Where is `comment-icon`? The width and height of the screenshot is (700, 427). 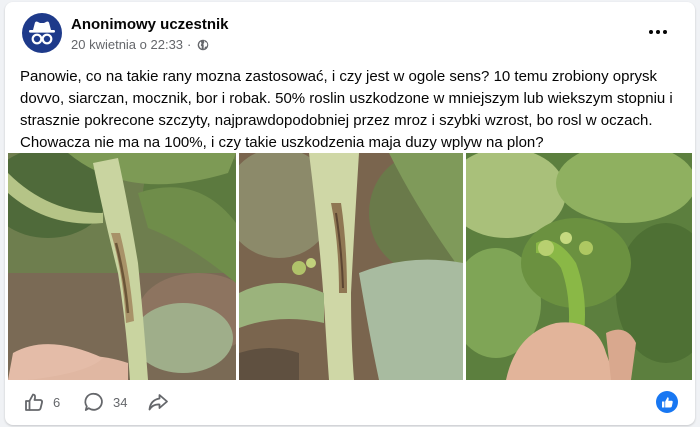
comment-icon is located at coordinates (93, 401).